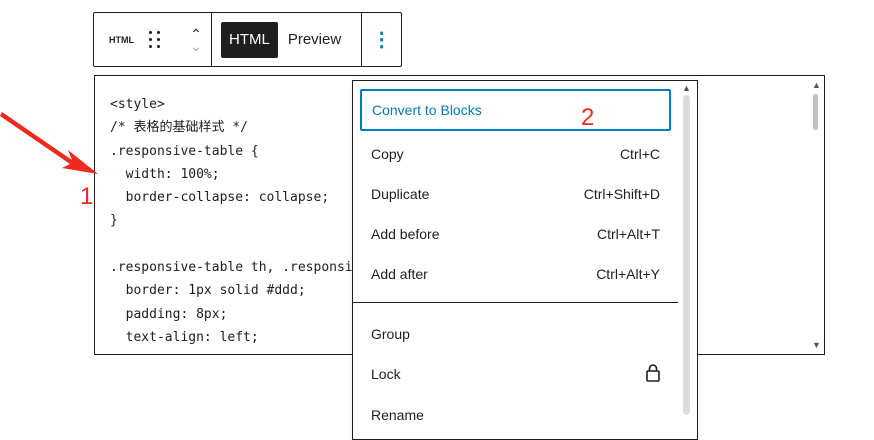 This screenshot has height=440, width=874. What do you see at coordinates (515, 374) in the screenshot?
I see `menu-item-lock: Lock` at bounding box center [515, 374].